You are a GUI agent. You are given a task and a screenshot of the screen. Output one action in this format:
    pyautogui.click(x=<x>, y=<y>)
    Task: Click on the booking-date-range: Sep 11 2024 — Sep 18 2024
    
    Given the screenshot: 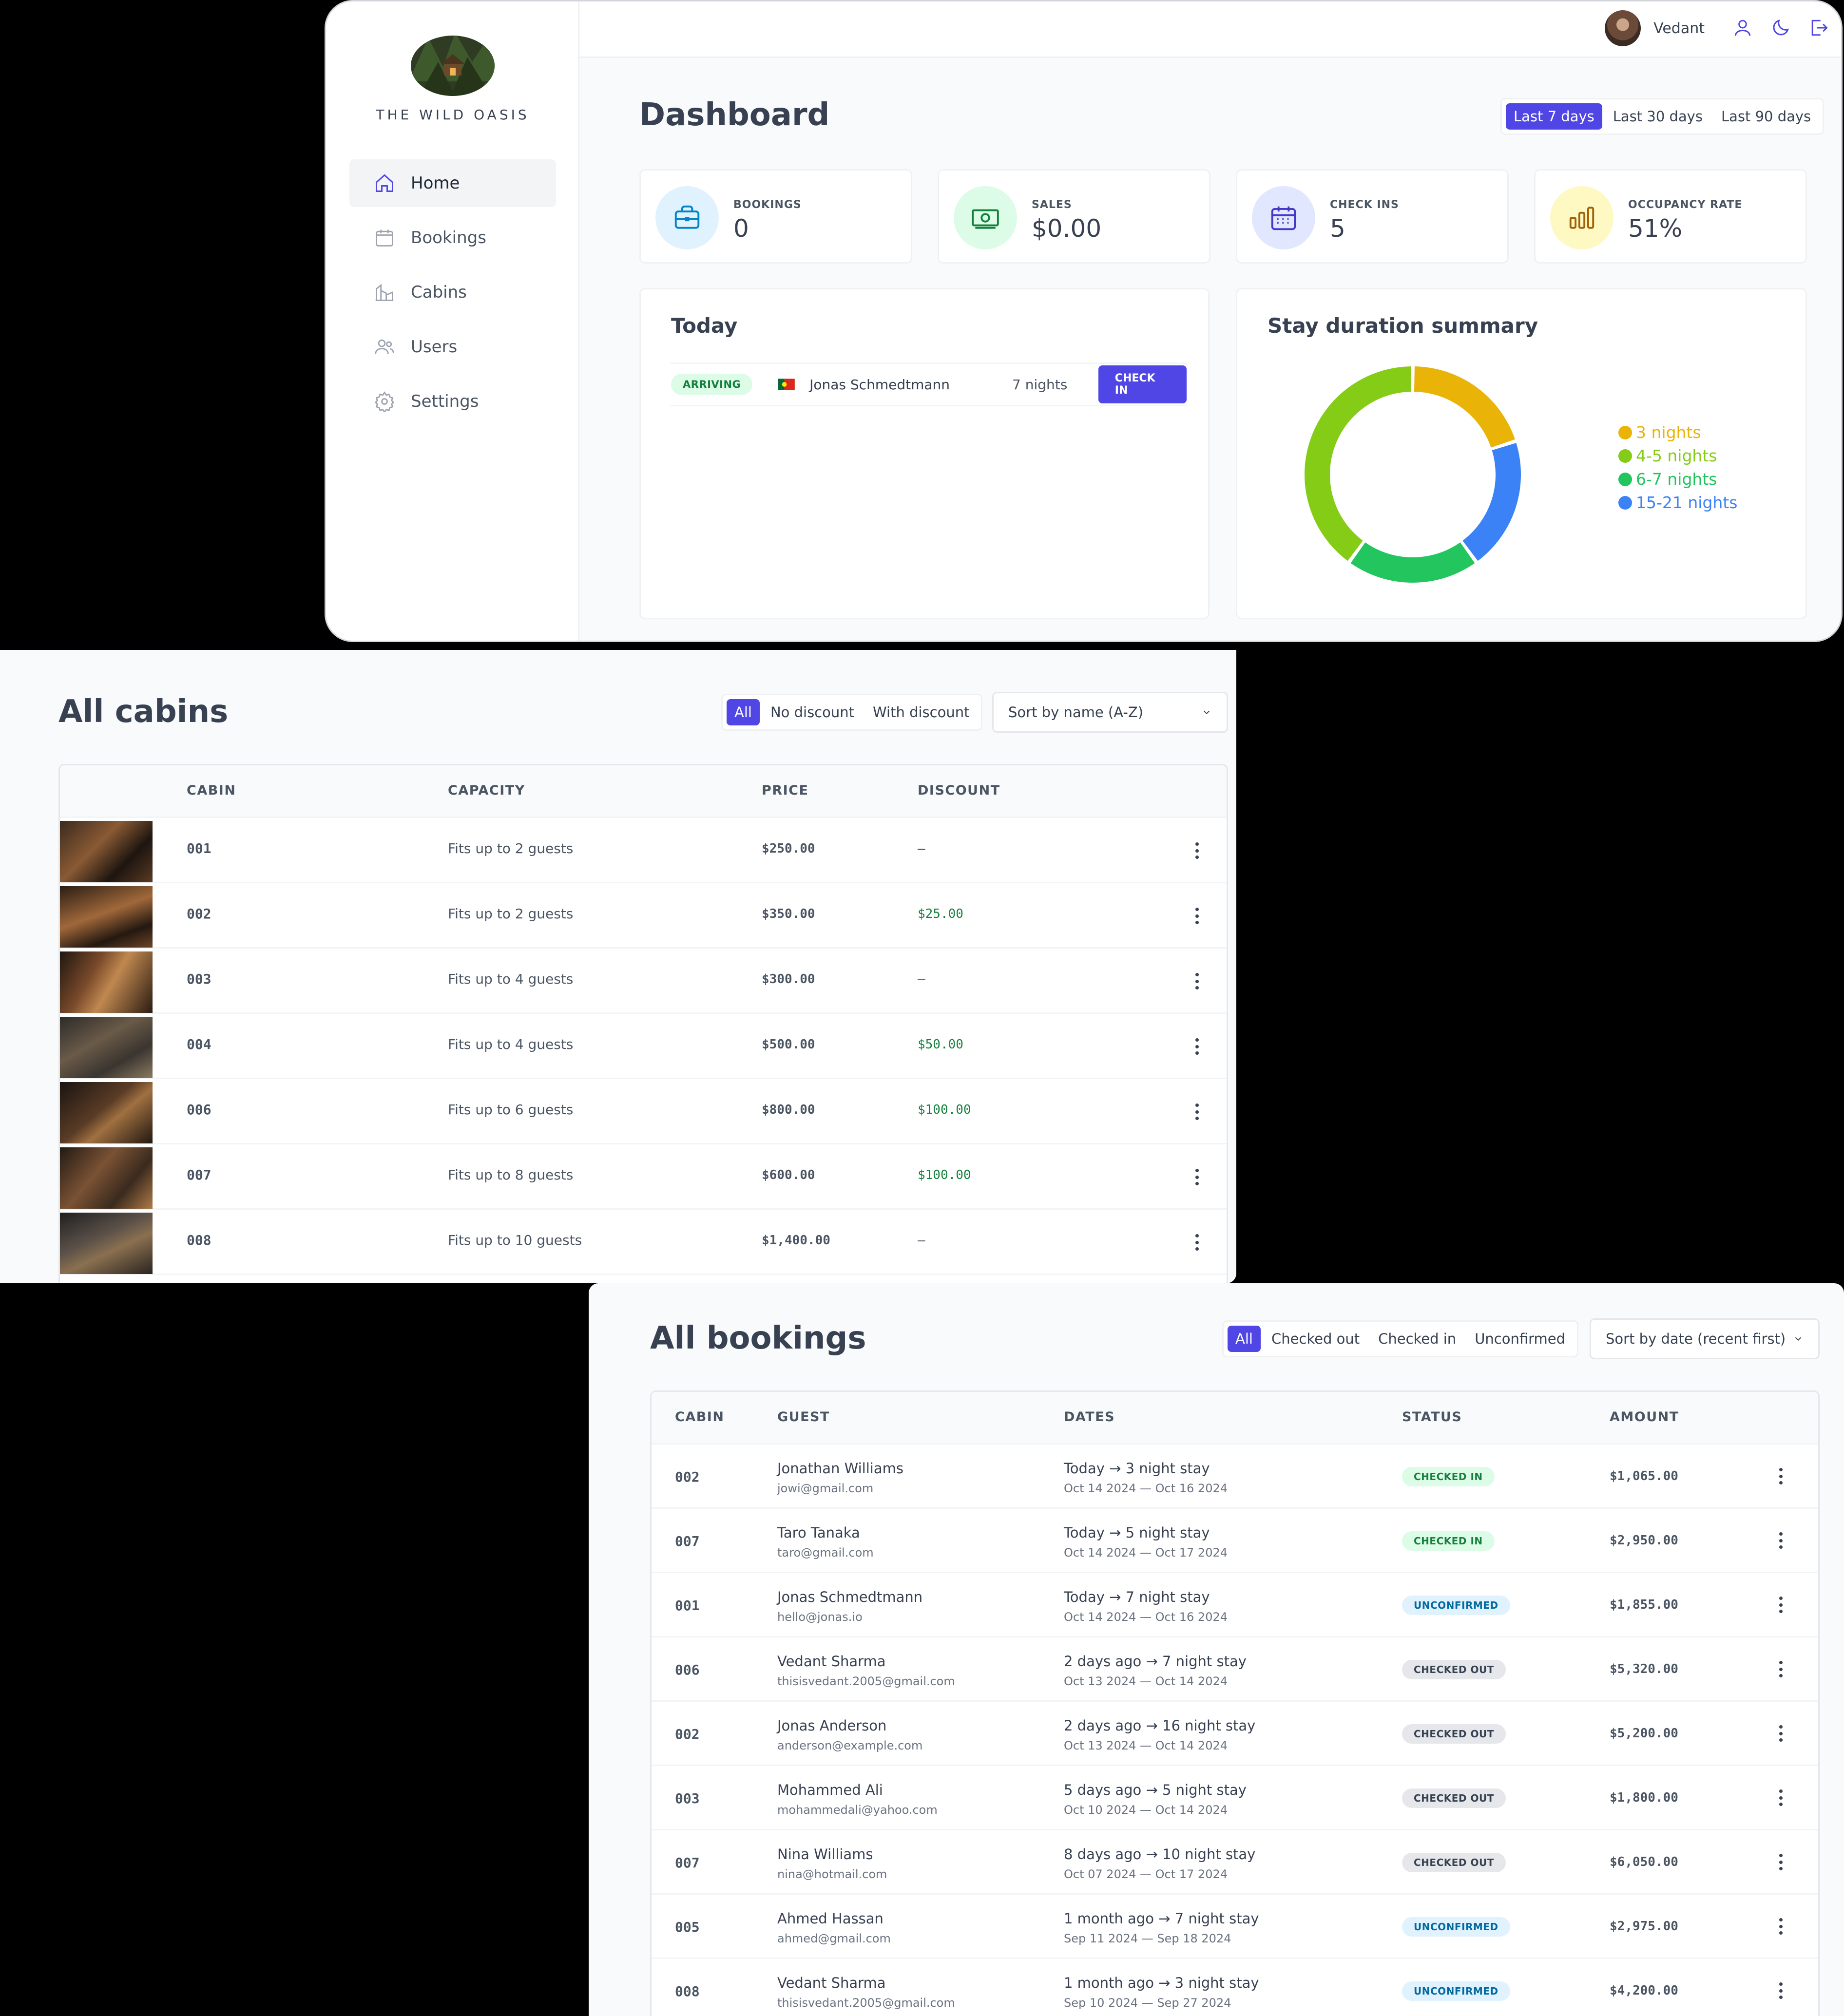 What is the action you would take?
    pyautogui.click(x=1147, y=1939)
    